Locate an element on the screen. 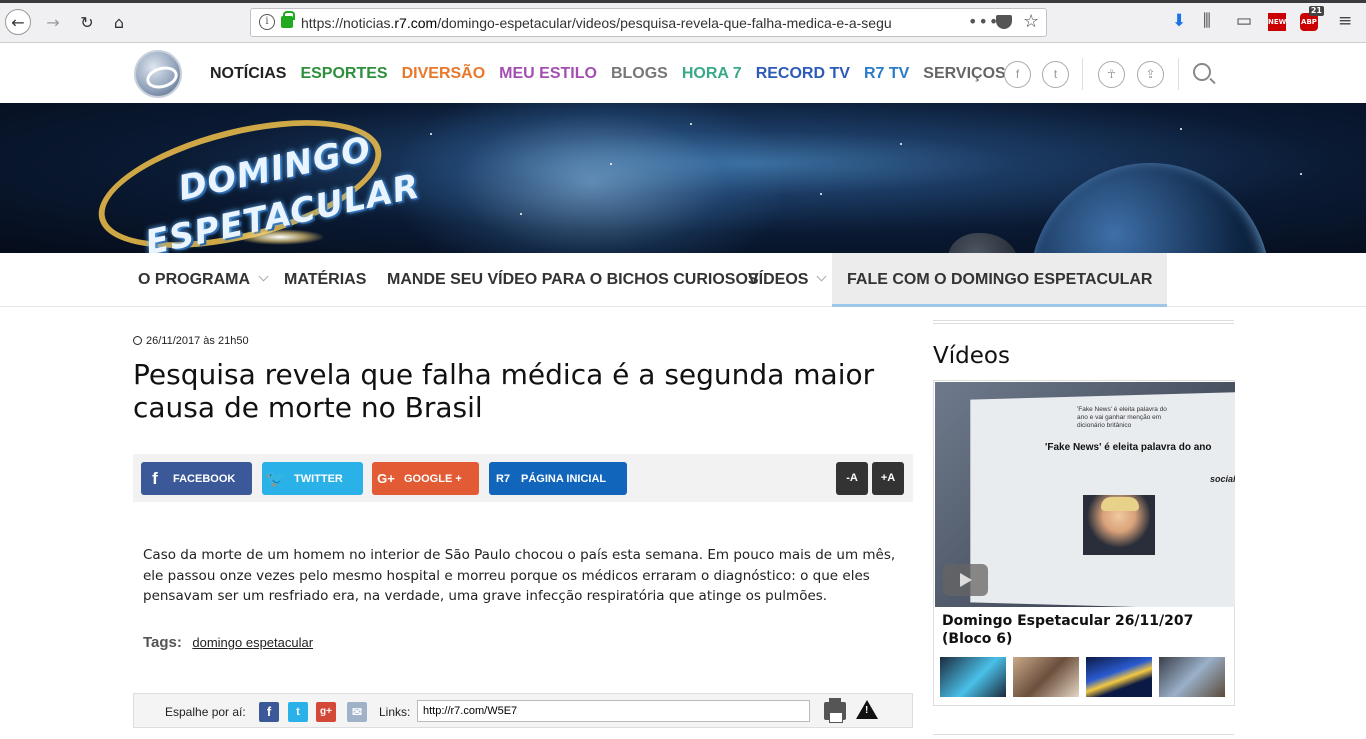 The width and height of the screenshot is (1366, 739). print-icon is located at coordinates (835, 710).